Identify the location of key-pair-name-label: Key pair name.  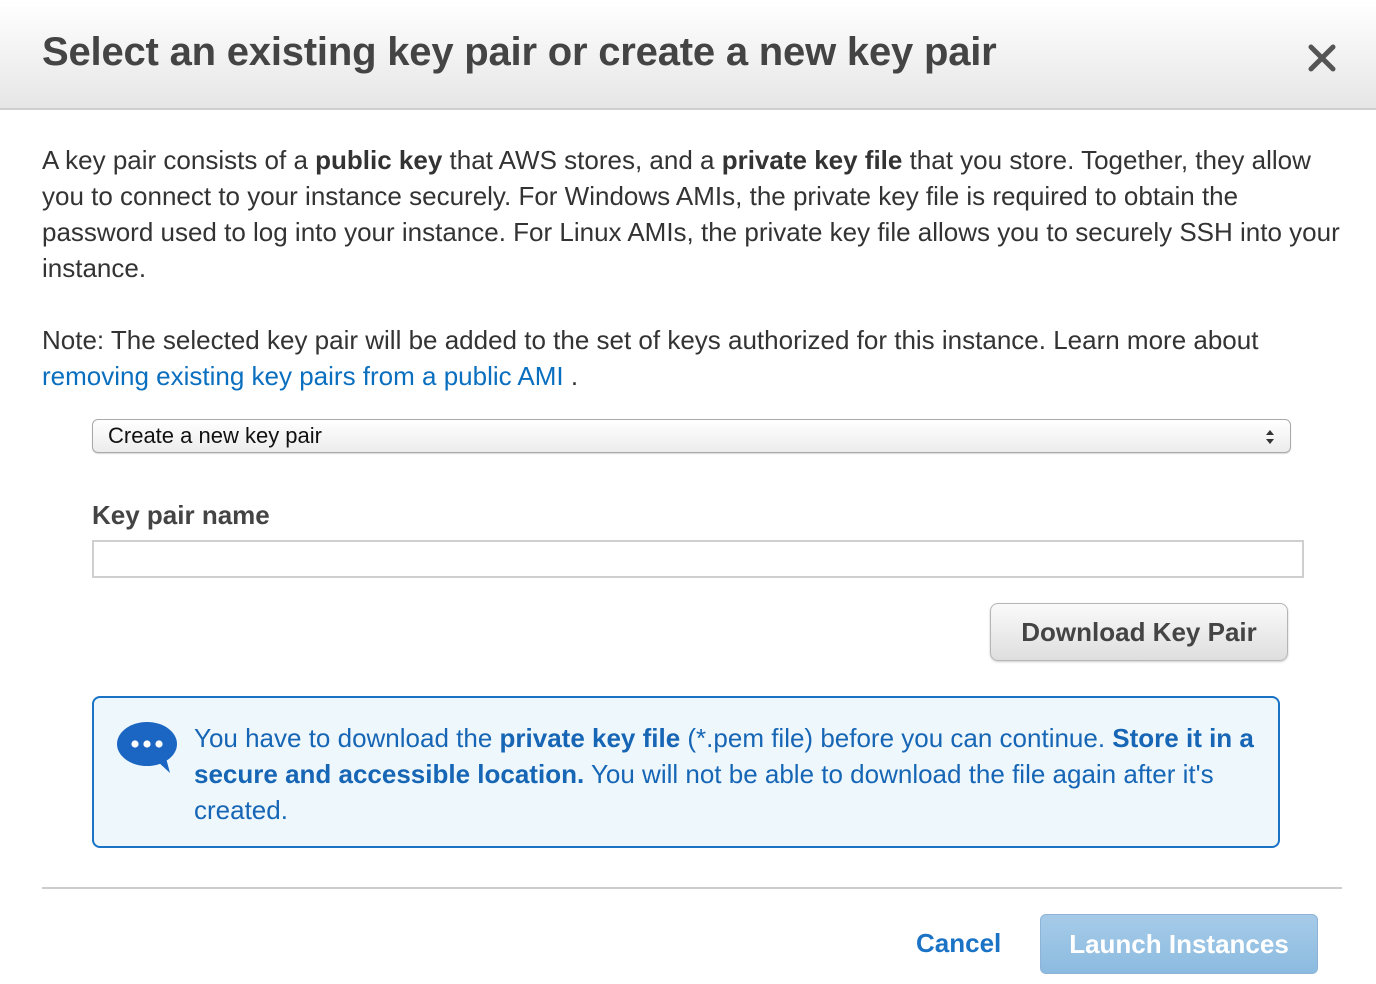
(181, 515).